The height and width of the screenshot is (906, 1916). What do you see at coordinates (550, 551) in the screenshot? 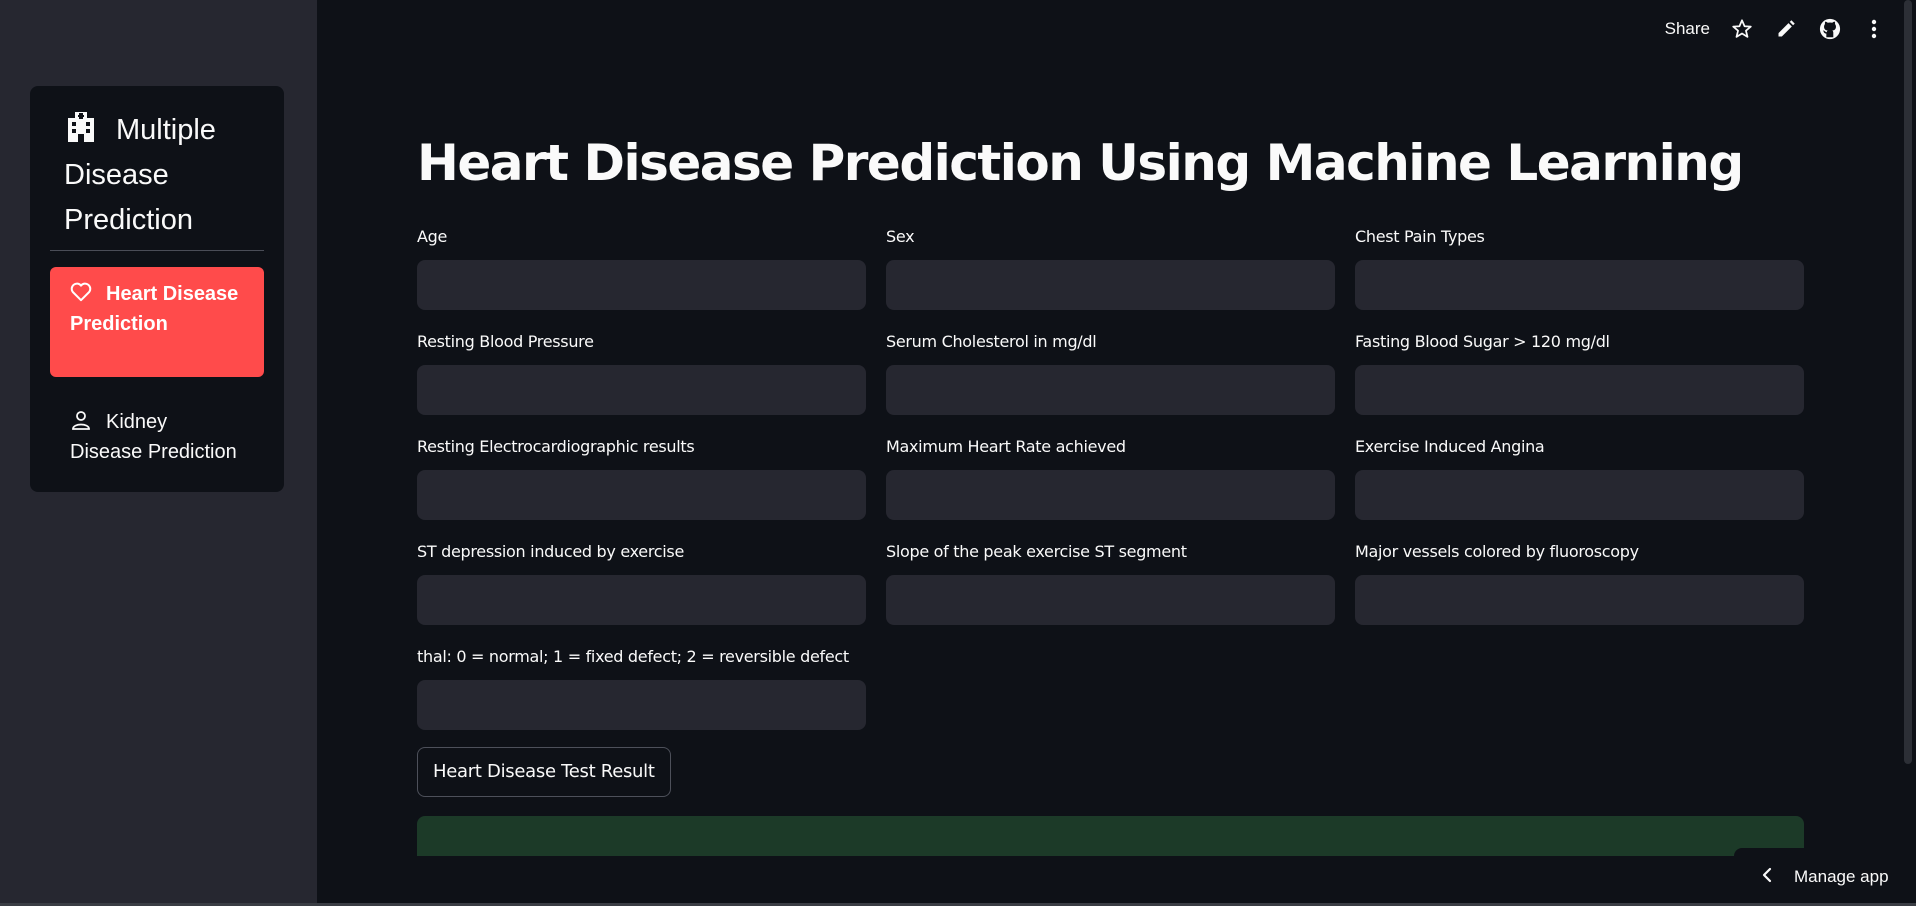
I see `field-label: ST depression induced by exercise` at bounding box center [550, 551].